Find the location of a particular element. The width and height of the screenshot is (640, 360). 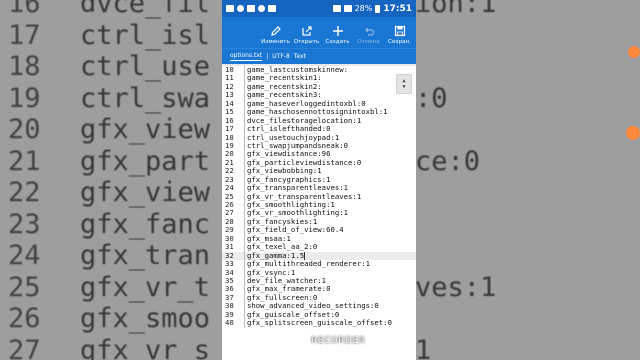

clock: 17:51 is located at coordinates (397, 8).